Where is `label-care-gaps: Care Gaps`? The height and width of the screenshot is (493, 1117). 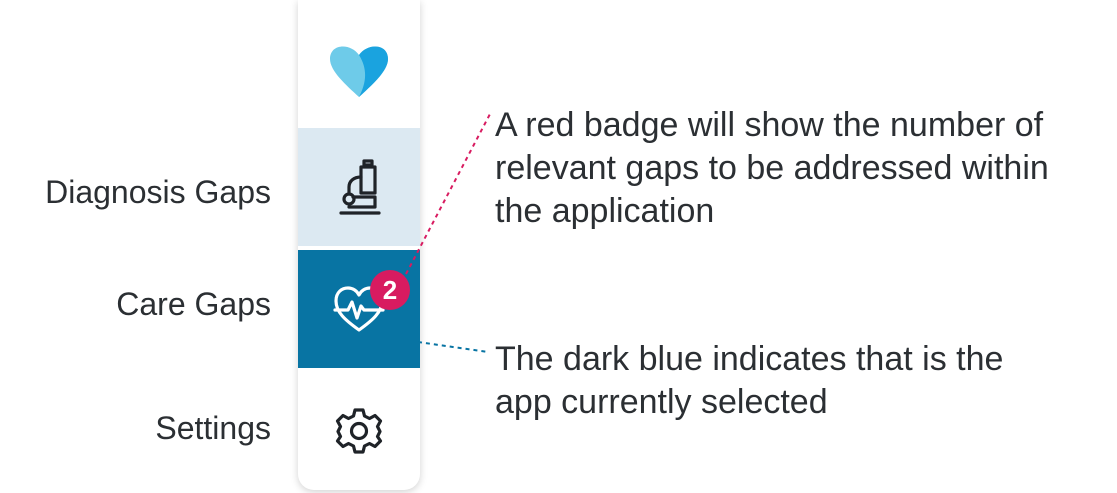
label-care-gaps: Care Gaps is located at coordinates (193, 304).